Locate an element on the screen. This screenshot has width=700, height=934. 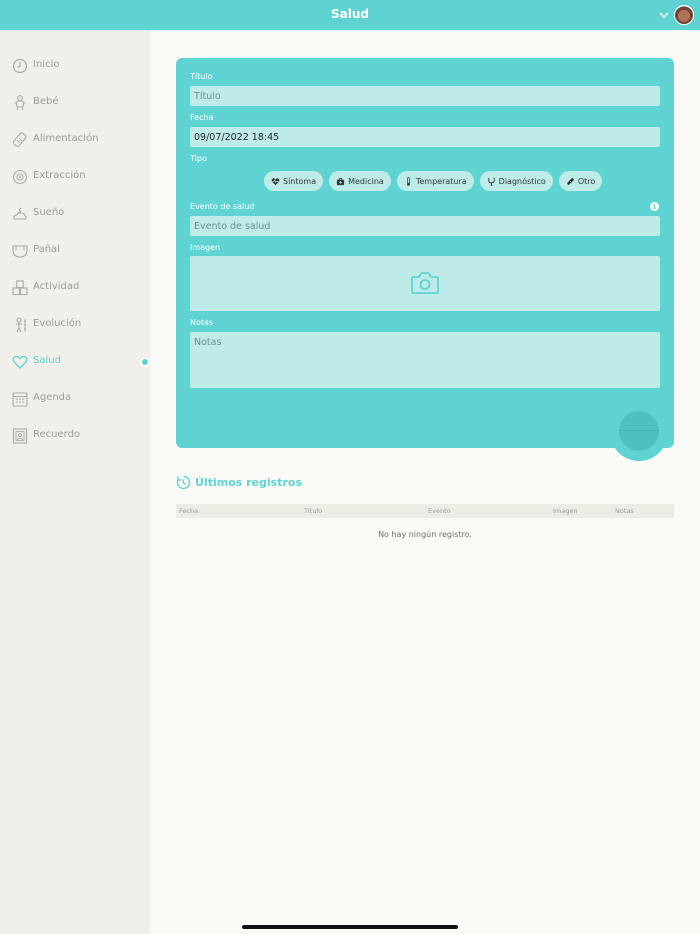
type-label: Tipo is located at coordinates (198, 158).